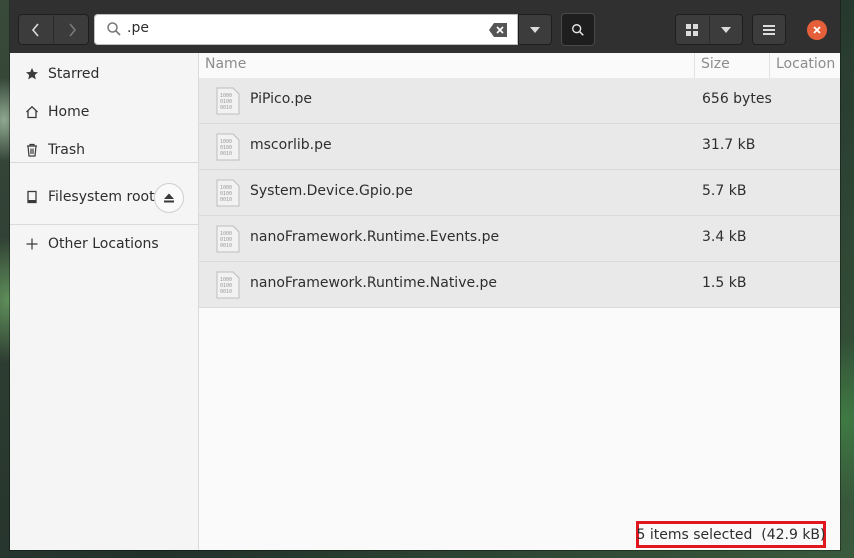  I want to click on column-header-name: Name, so click(225, 64).